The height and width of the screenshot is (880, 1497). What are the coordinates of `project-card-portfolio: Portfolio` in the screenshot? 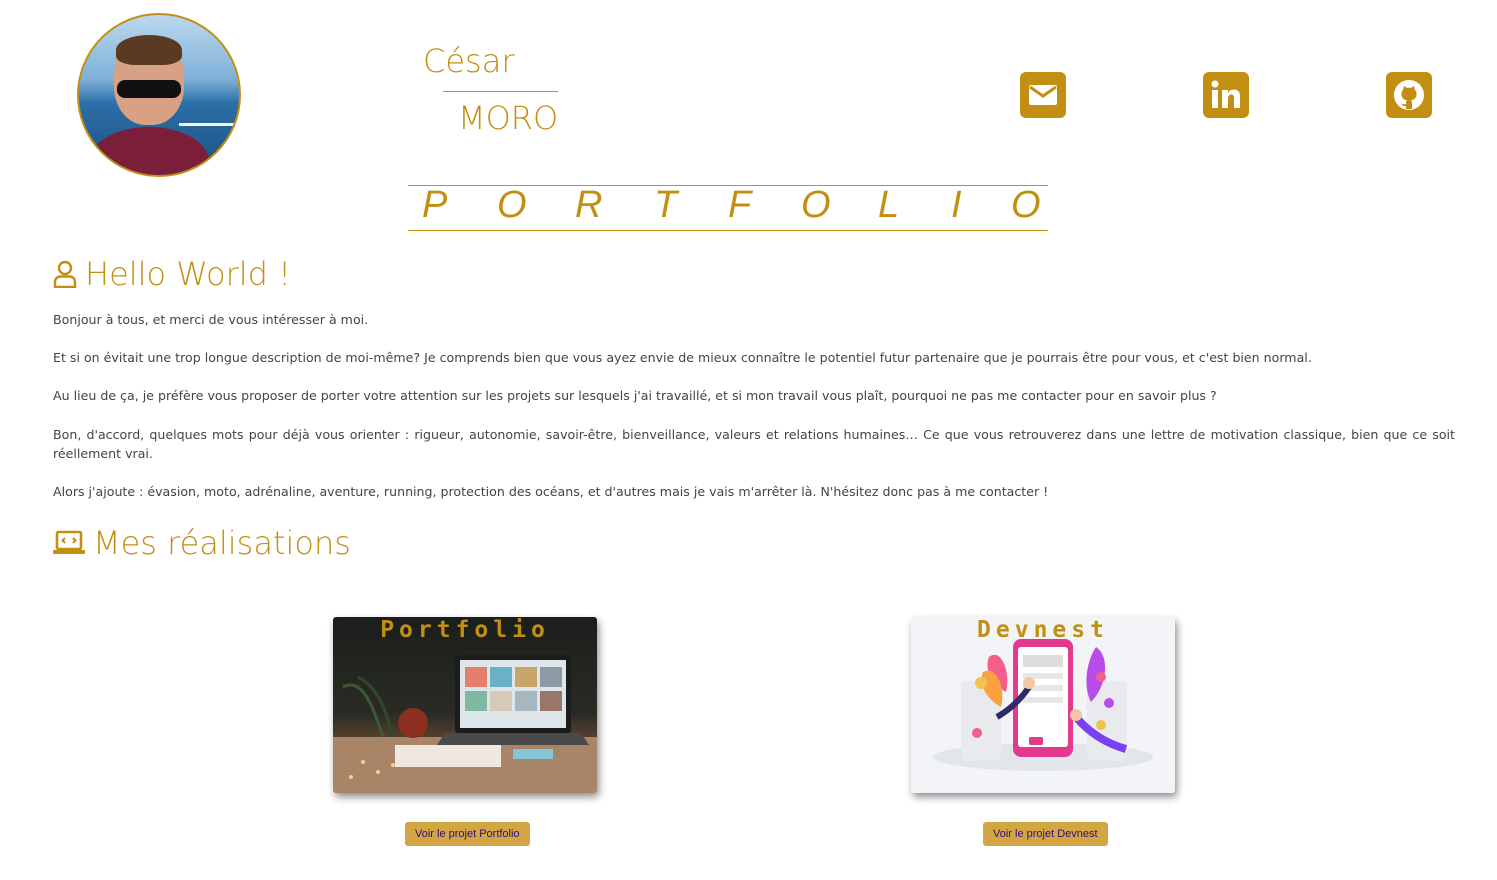 It's located at (465, 705).